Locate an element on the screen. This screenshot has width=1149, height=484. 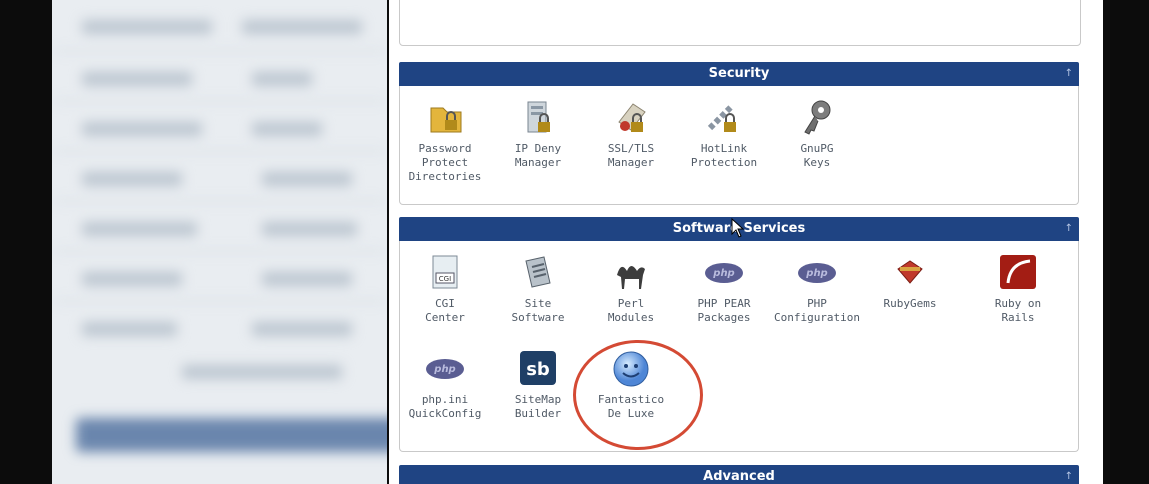
advanced-title: Advanced is located at coordinates (739, 476).